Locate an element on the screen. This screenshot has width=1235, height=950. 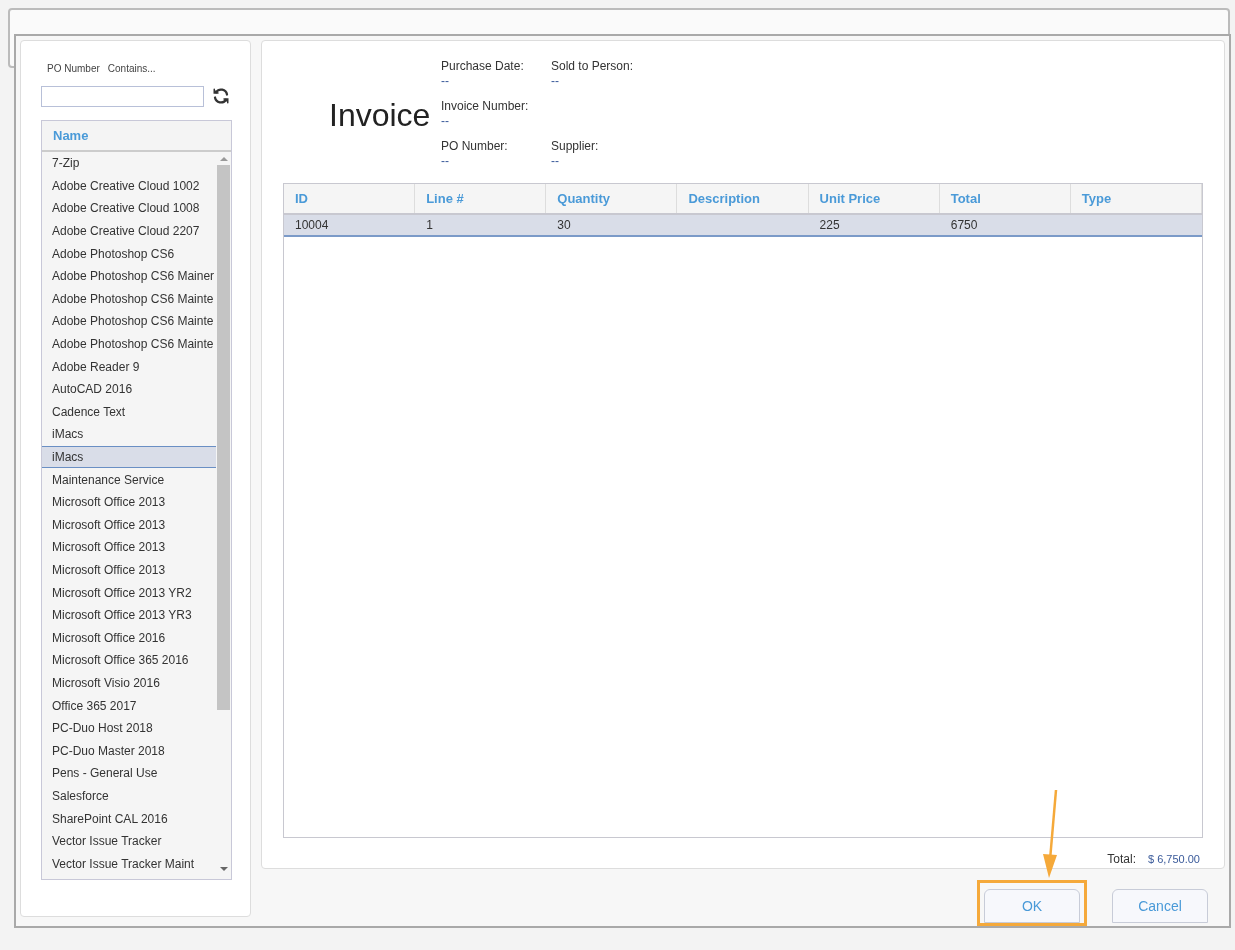
table-cell-text: 30 is located at coordinates (564, 225).